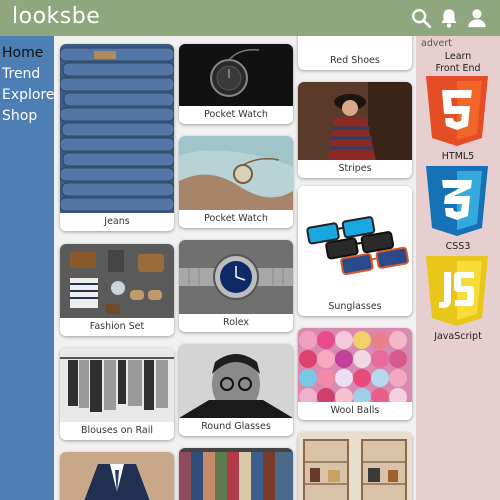 The height and width of the screenshot is (500, 500). Describe the element at coordinates (117, 326) in the screenshot. I see `card-caption: Fashion Set` at that location.